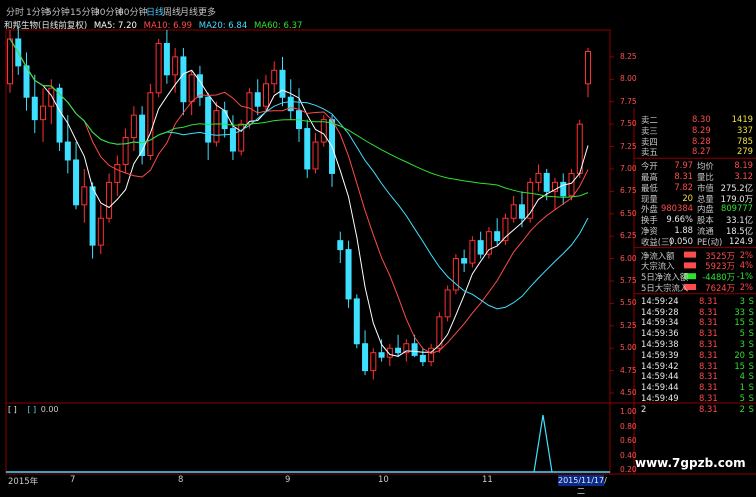 The image size is (756, 497). What do you see at coordinates (278, 26) in the screenshot?
I see `ma60-label: MA60: 6.37` at bounding box center [278, 26].